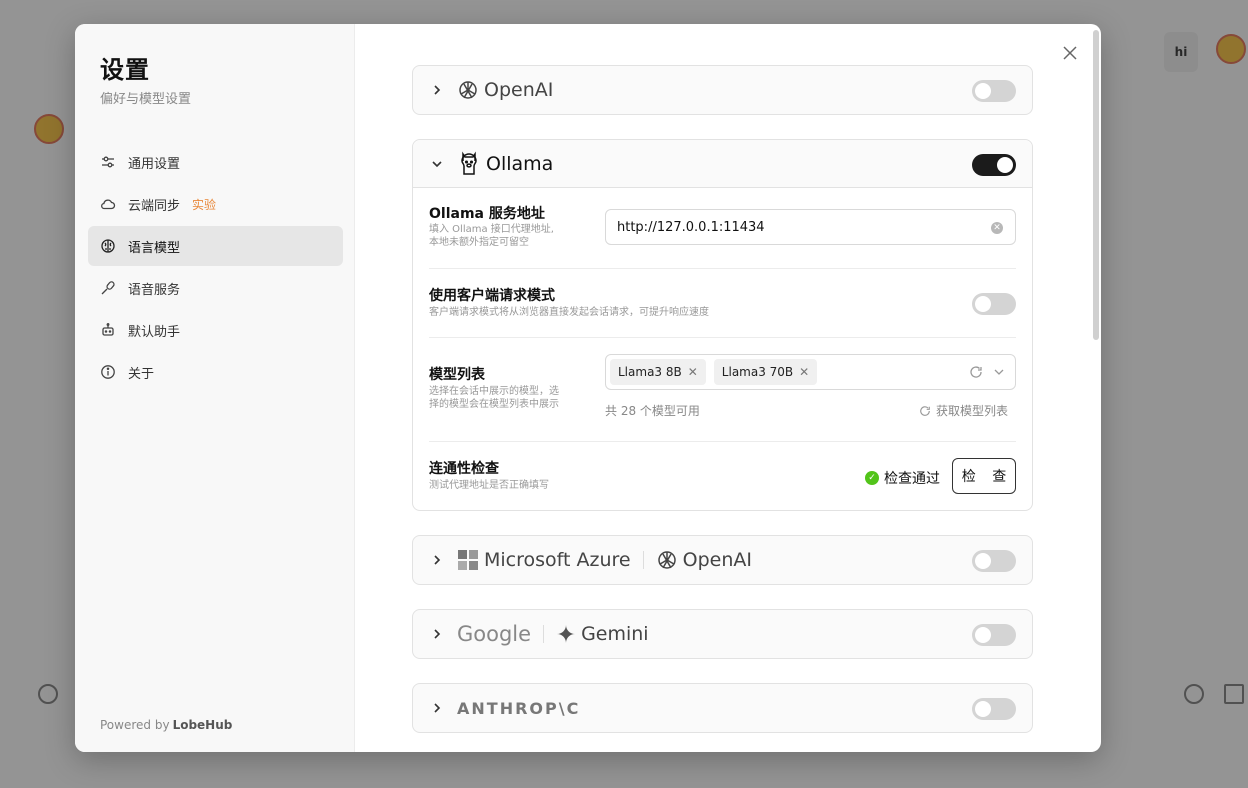 Image resolution: width=1248 pixels, height=788 pixels. Describe the element at coordinates (204, 204) in the screenshot. I see `experimental-badge: 实验` at that location.